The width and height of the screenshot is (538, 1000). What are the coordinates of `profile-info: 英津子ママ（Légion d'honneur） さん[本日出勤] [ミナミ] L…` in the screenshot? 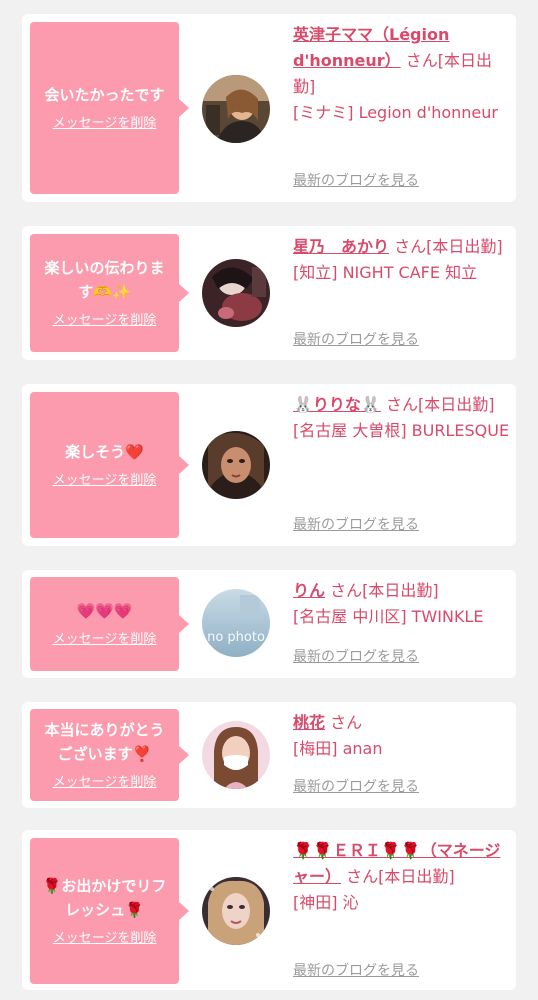 It's located at (401, 74).